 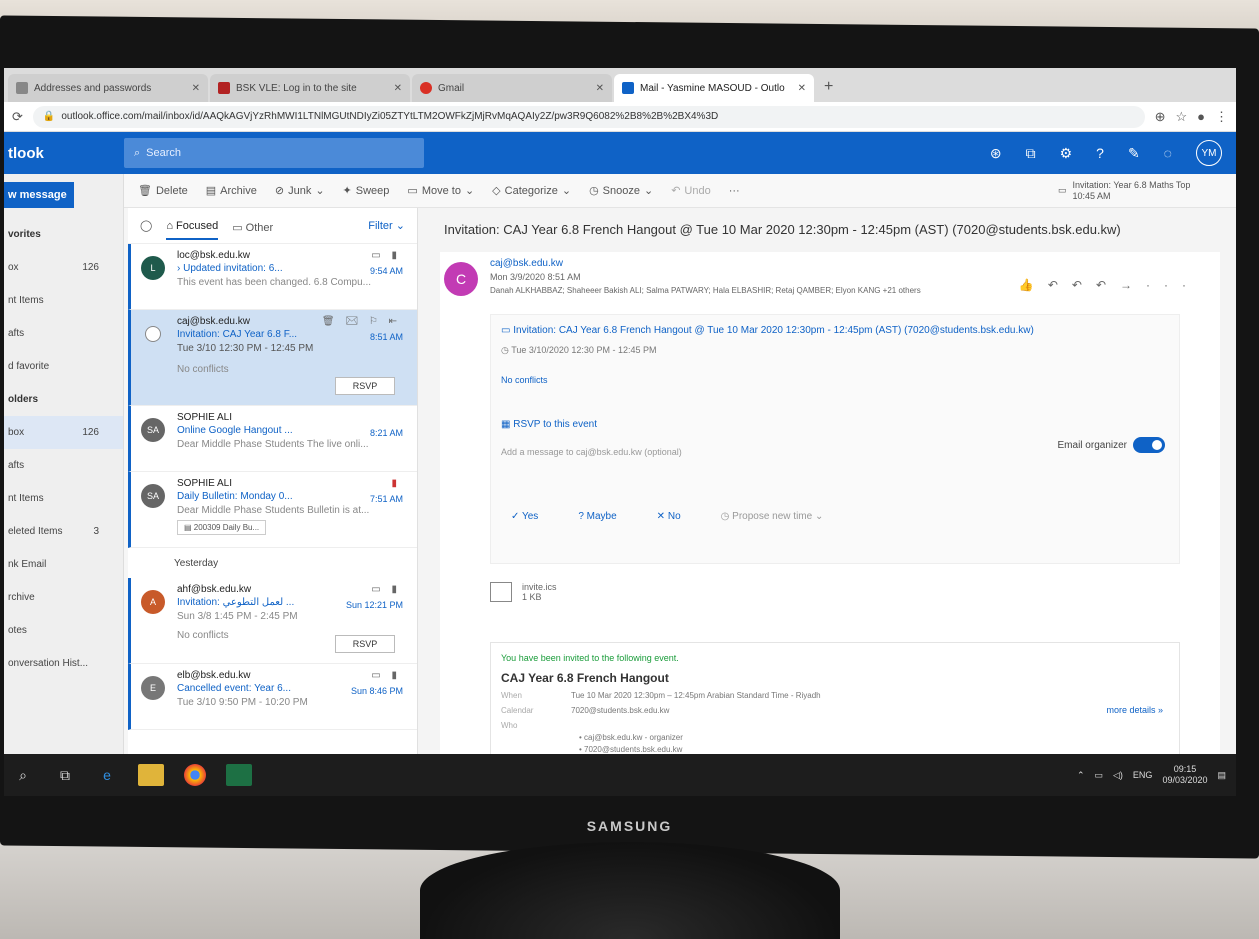 What do you see at coordinates (63, 498) in the screenshot?
I see `nav-sent: nt Items` at bounding box center [63, 498].